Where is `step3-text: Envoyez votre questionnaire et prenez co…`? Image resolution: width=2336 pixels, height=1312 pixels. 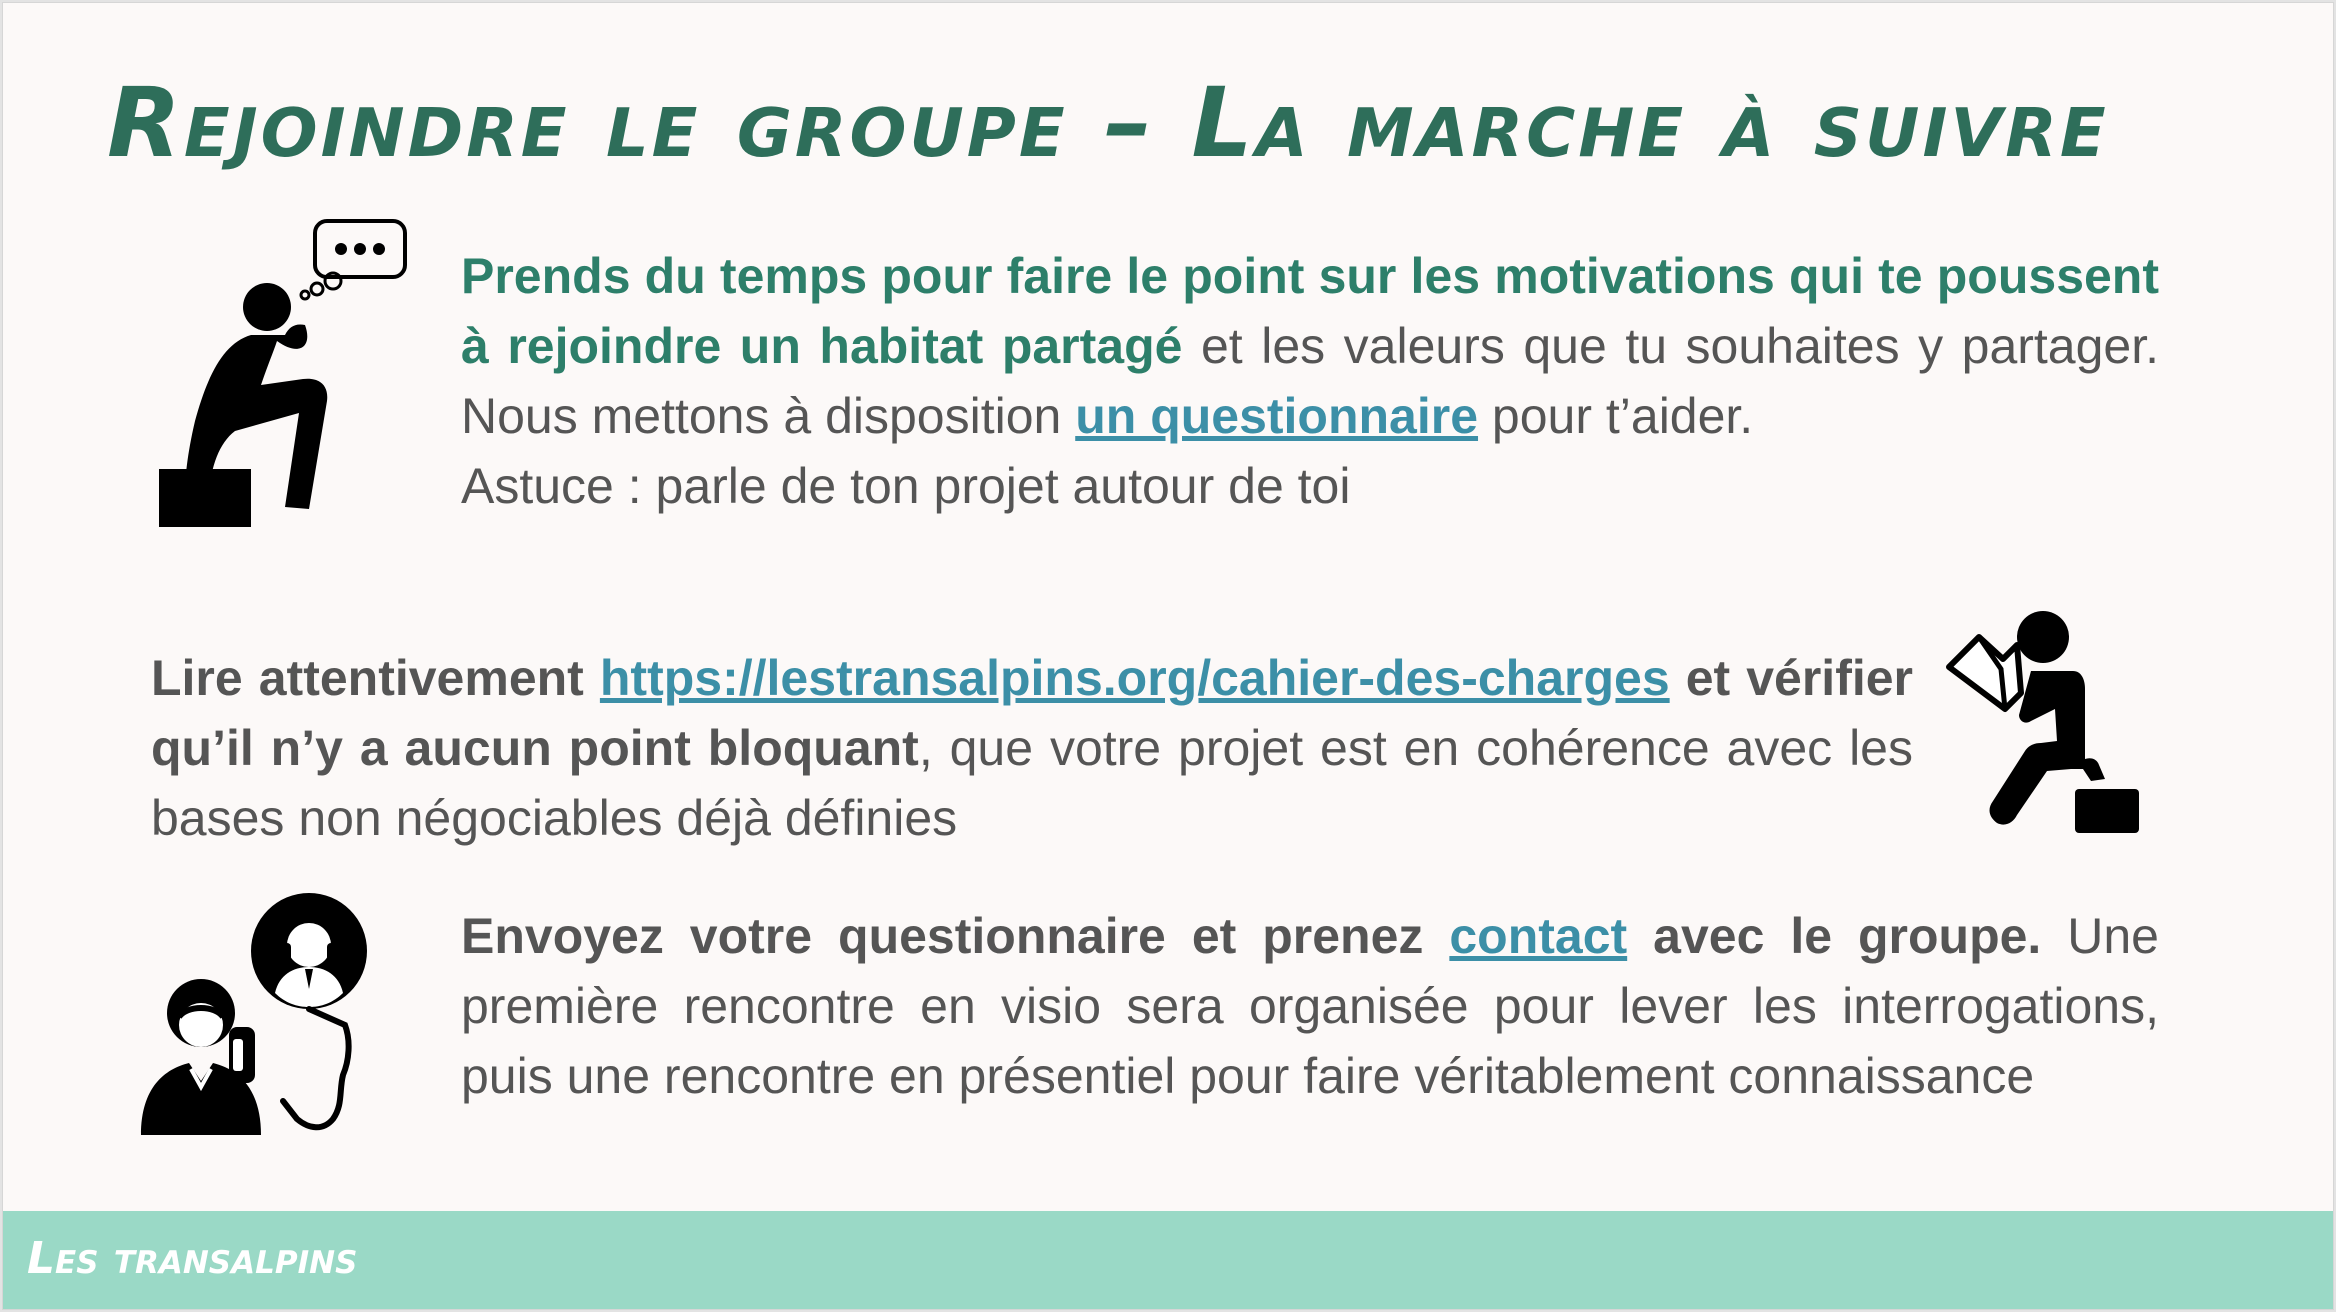
step3-text: Envoyez votre questionnaire et prenez co… is located at coordinates (1310, 1006).